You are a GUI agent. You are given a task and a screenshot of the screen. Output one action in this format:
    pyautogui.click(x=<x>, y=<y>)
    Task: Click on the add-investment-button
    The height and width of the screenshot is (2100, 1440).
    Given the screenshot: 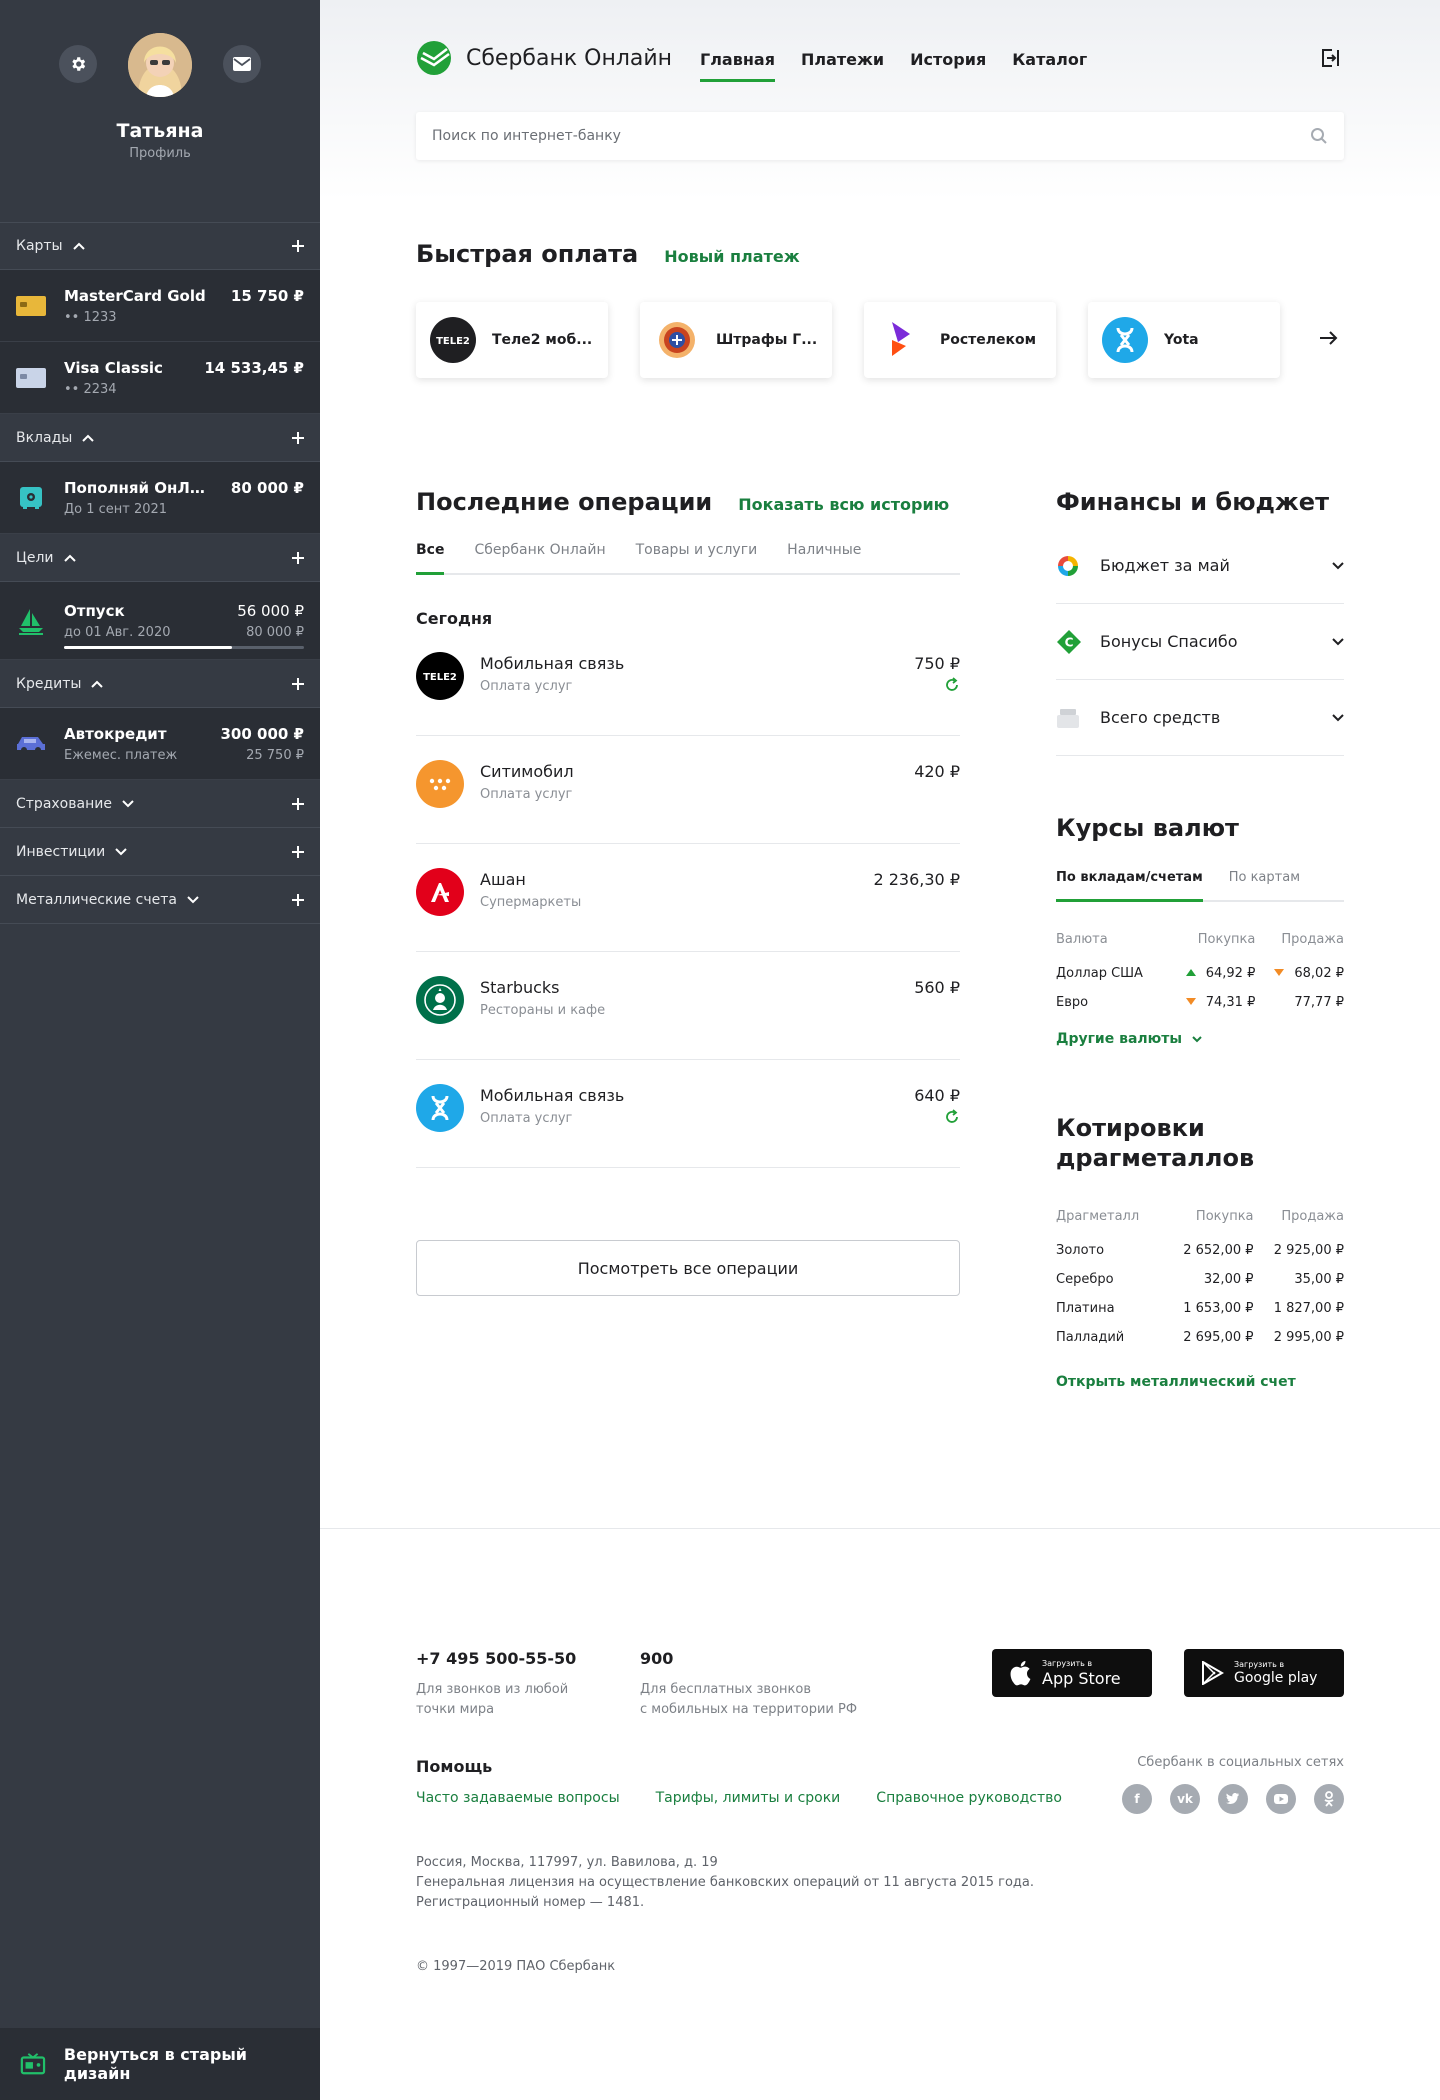 What is the action you would take?
    pyautogui.click(x=298, y=851)
    